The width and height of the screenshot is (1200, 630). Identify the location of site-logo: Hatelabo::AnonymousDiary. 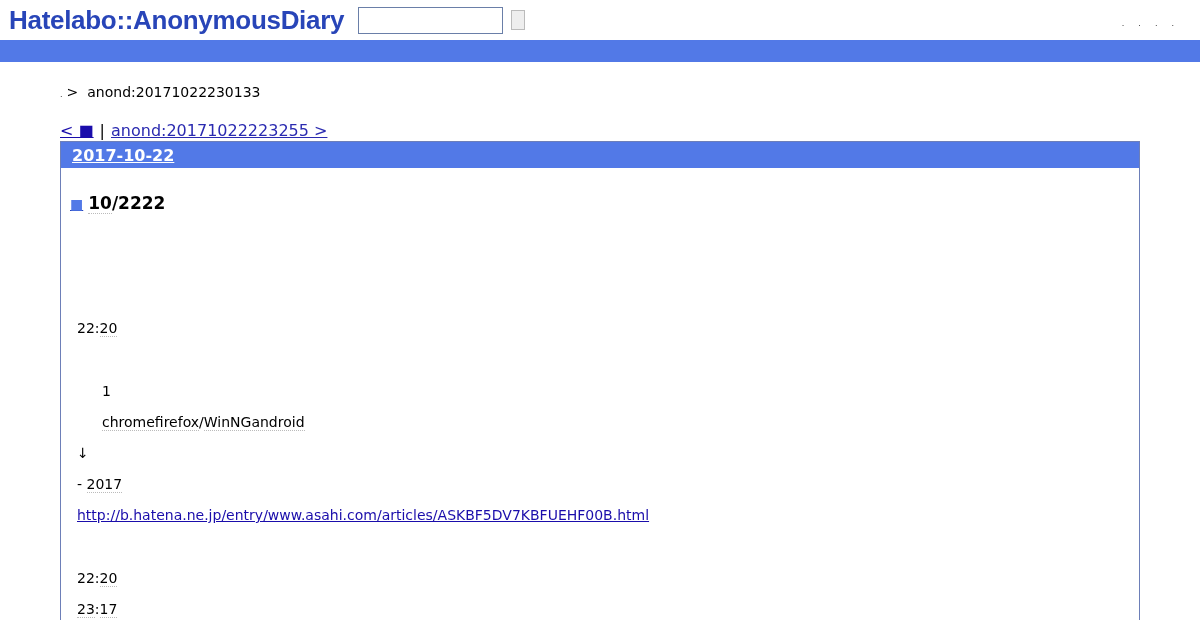
(177, 20).